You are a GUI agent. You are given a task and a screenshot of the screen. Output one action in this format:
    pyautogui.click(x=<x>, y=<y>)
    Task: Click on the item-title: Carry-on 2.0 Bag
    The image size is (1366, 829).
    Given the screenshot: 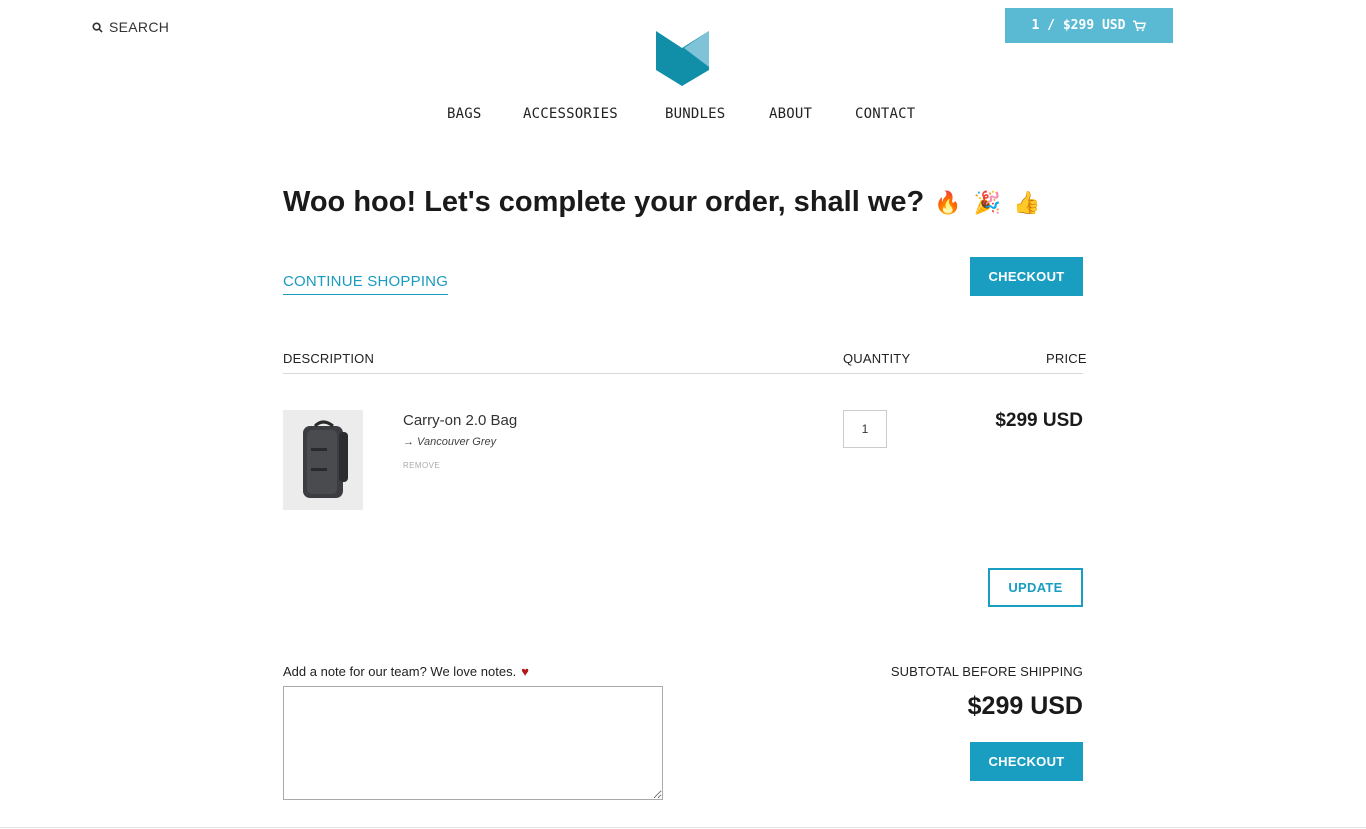 What is the action you would take?
    pyautogui.click(x=460, y=420)
    